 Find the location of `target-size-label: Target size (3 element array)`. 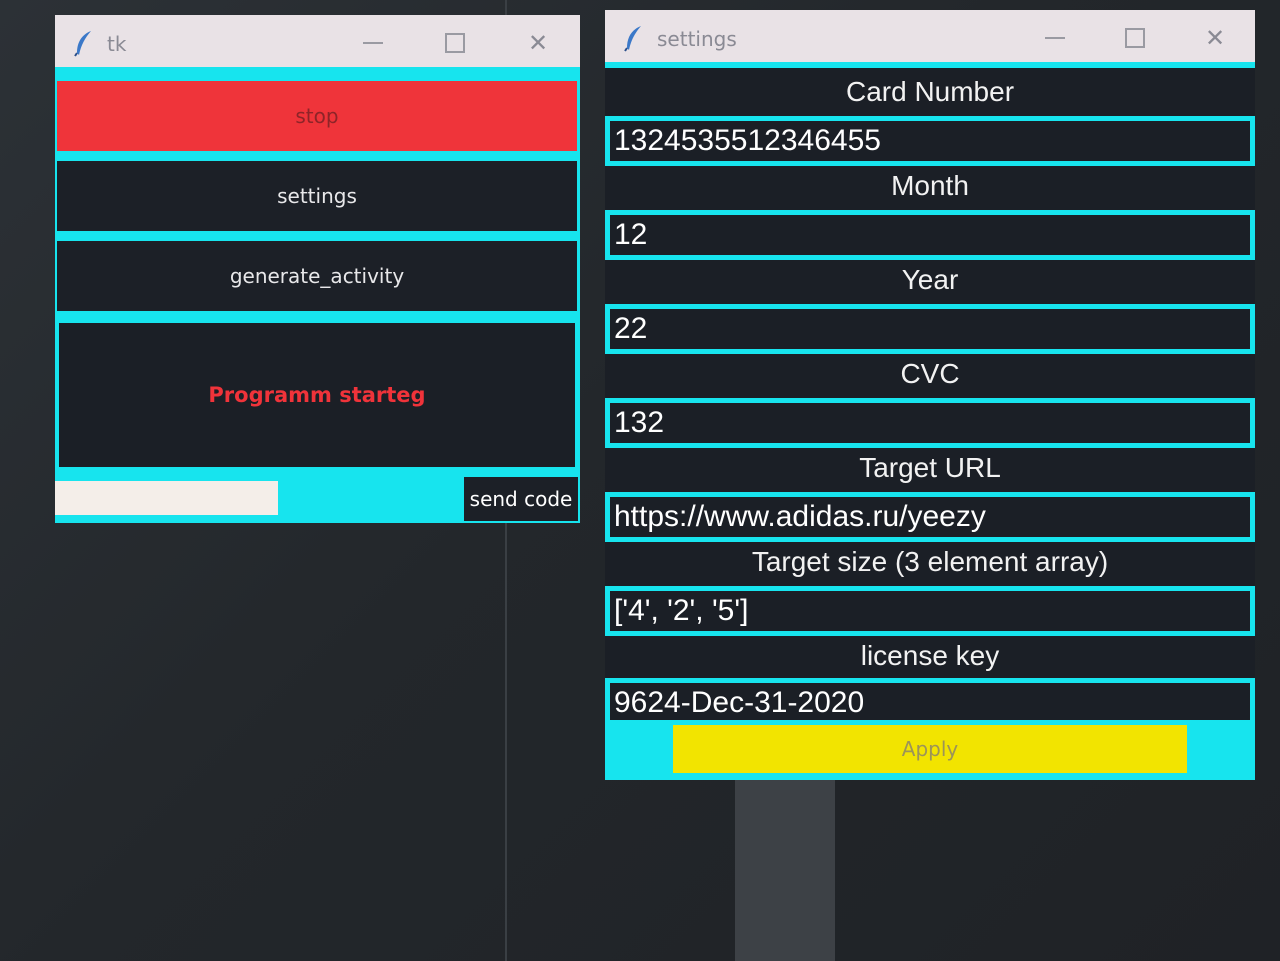

target-size-label: Target size (3 element array) is located at coordinates (930, 561).